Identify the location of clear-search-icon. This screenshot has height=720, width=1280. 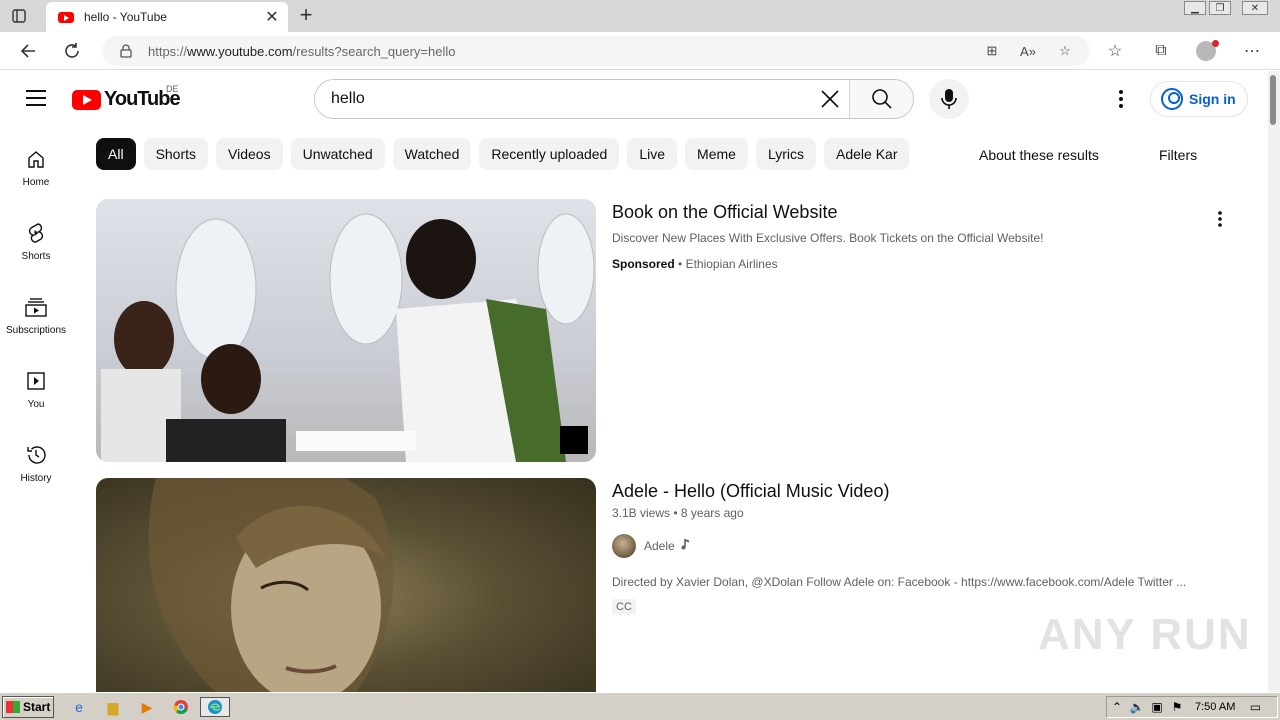
(830, 99).